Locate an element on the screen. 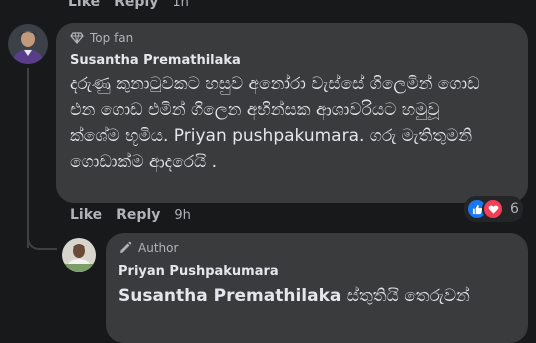 The image size is (536, 343). top-comment-actions: Like Reply 1h is located at coordinates (128, 5).